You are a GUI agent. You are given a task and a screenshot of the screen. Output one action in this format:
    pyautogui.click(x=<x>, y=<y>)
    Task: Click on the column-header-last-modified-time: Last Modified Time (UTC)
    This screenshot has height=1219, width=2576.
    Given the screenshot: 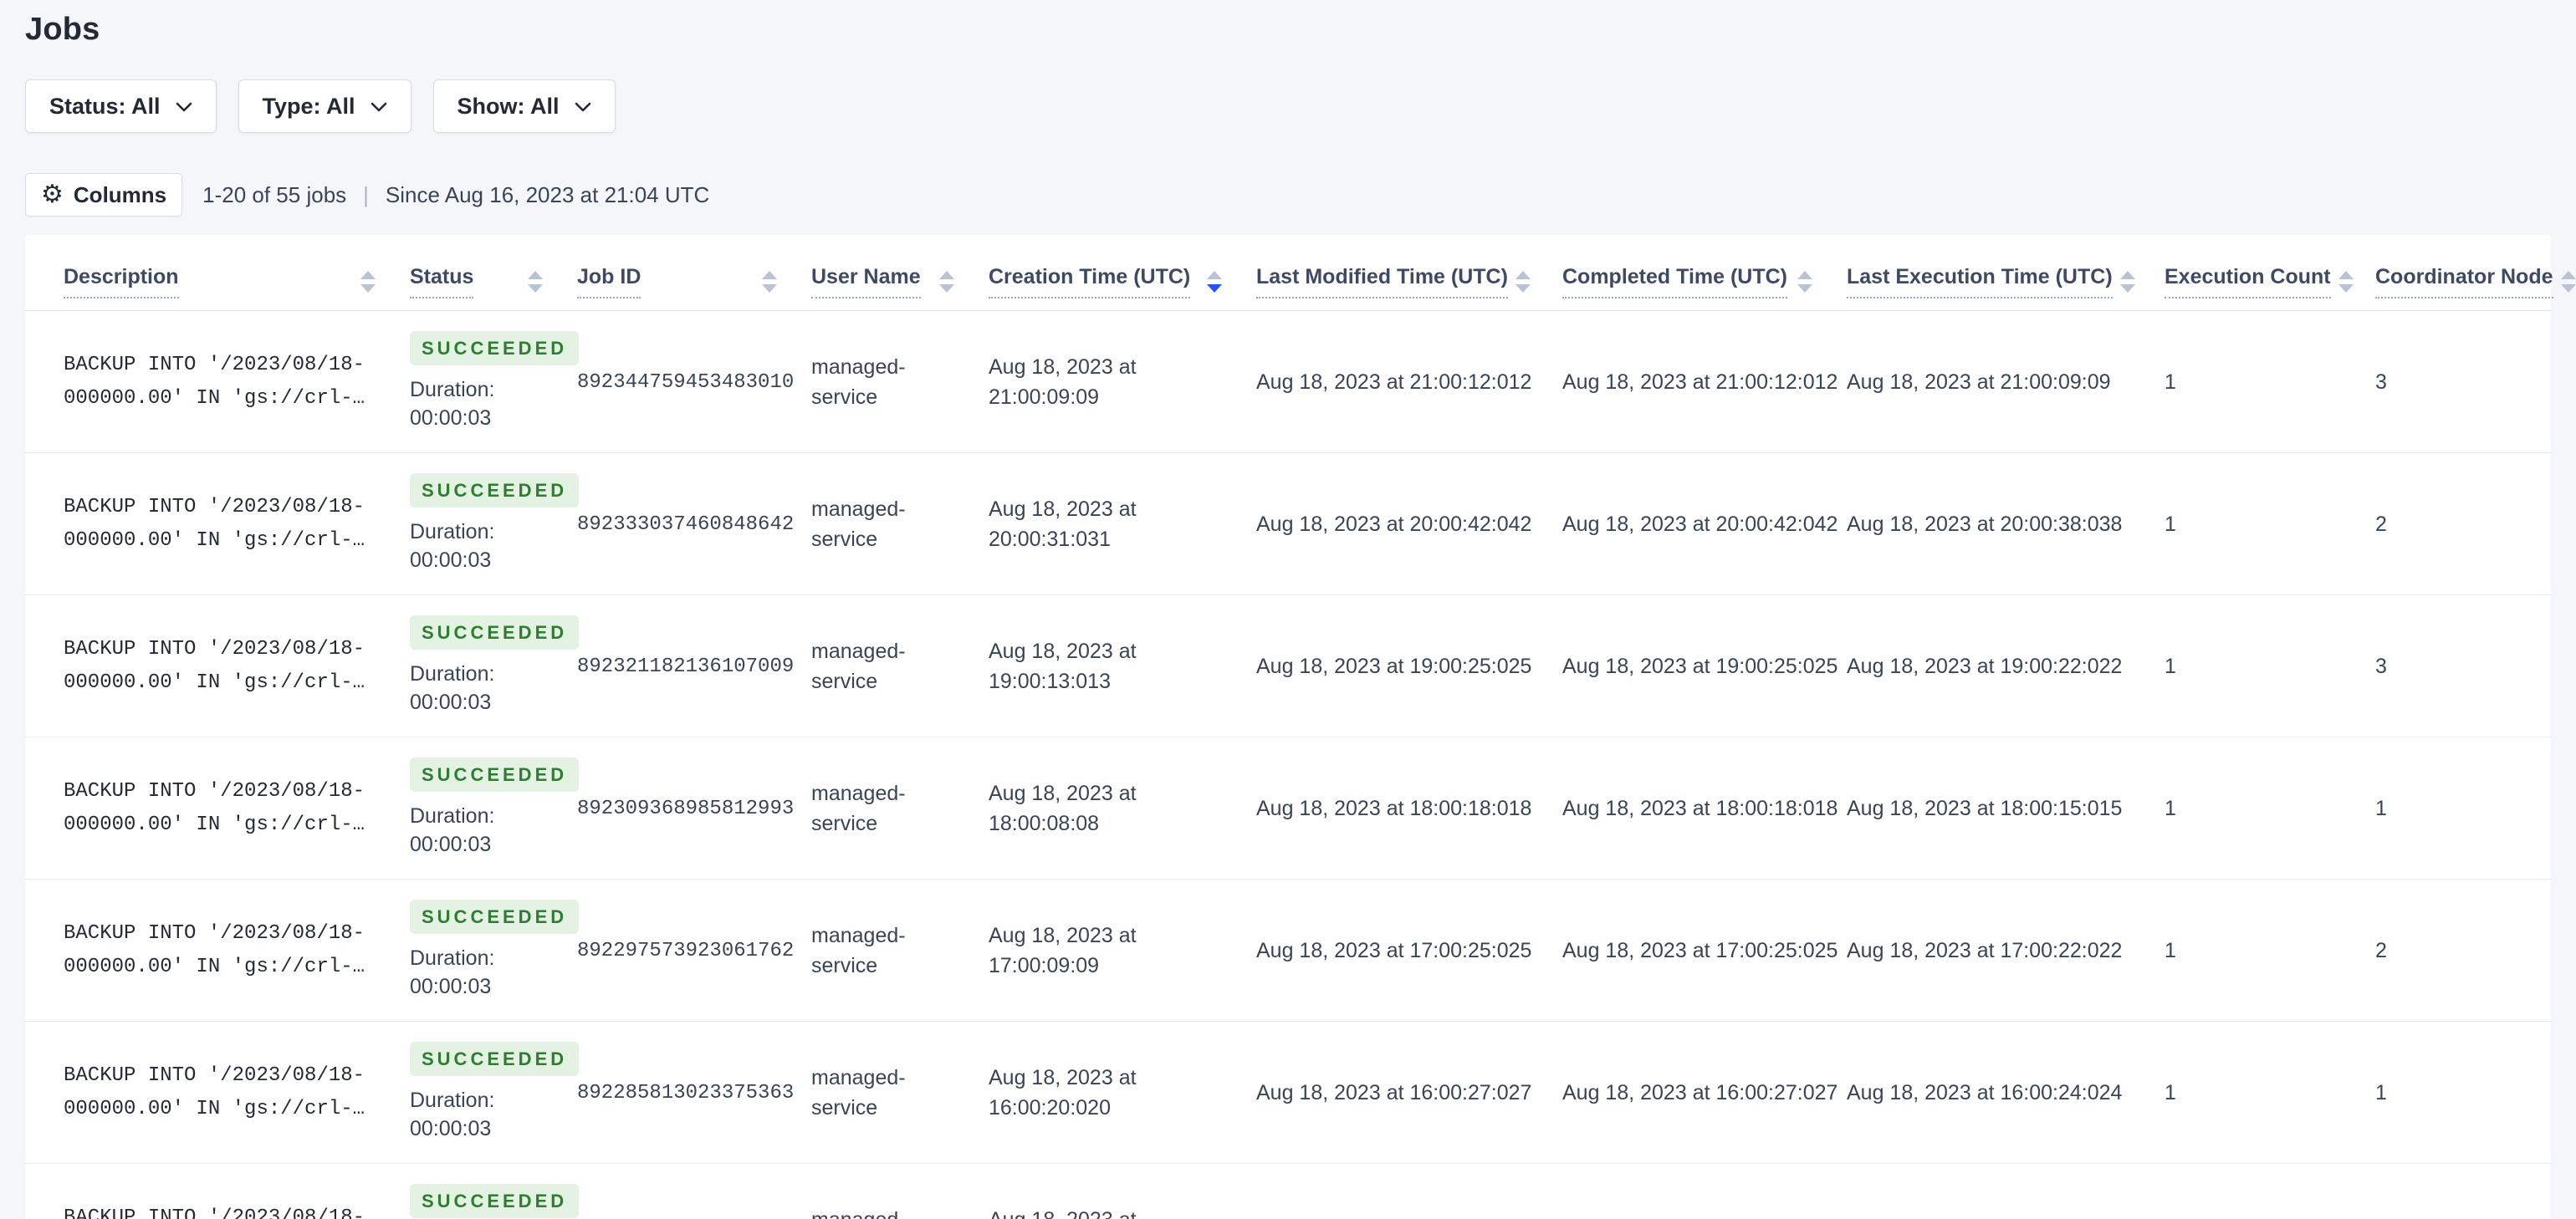 What is the action you would take?
    pyautogui.click(x=1409, y=273)
    